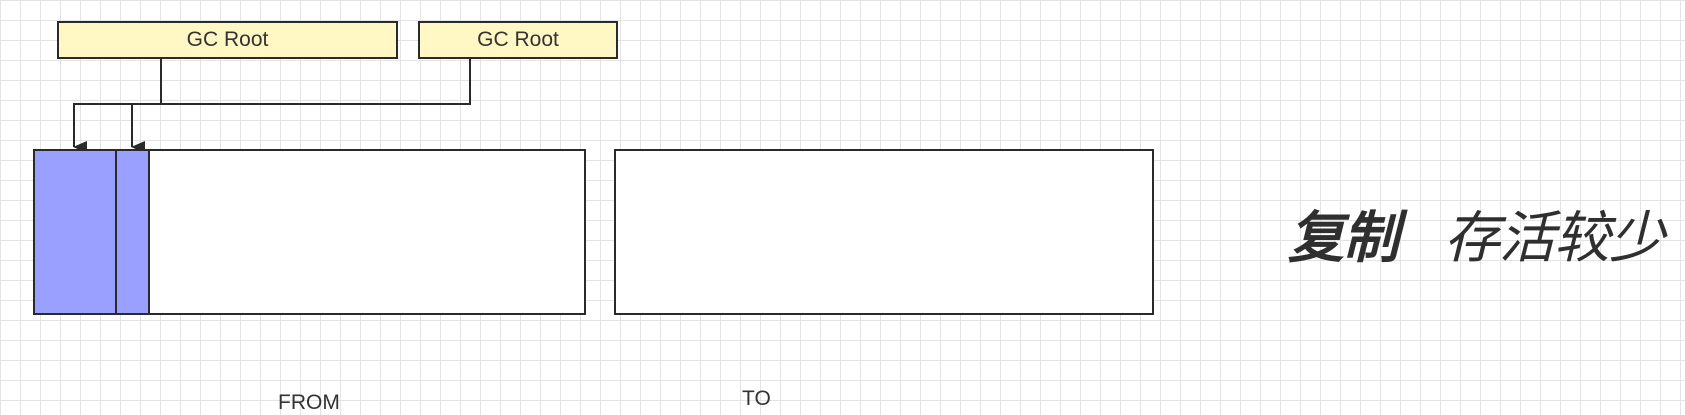 The image size is (1685, 415). I want to click on from-space, so click(309, 232).